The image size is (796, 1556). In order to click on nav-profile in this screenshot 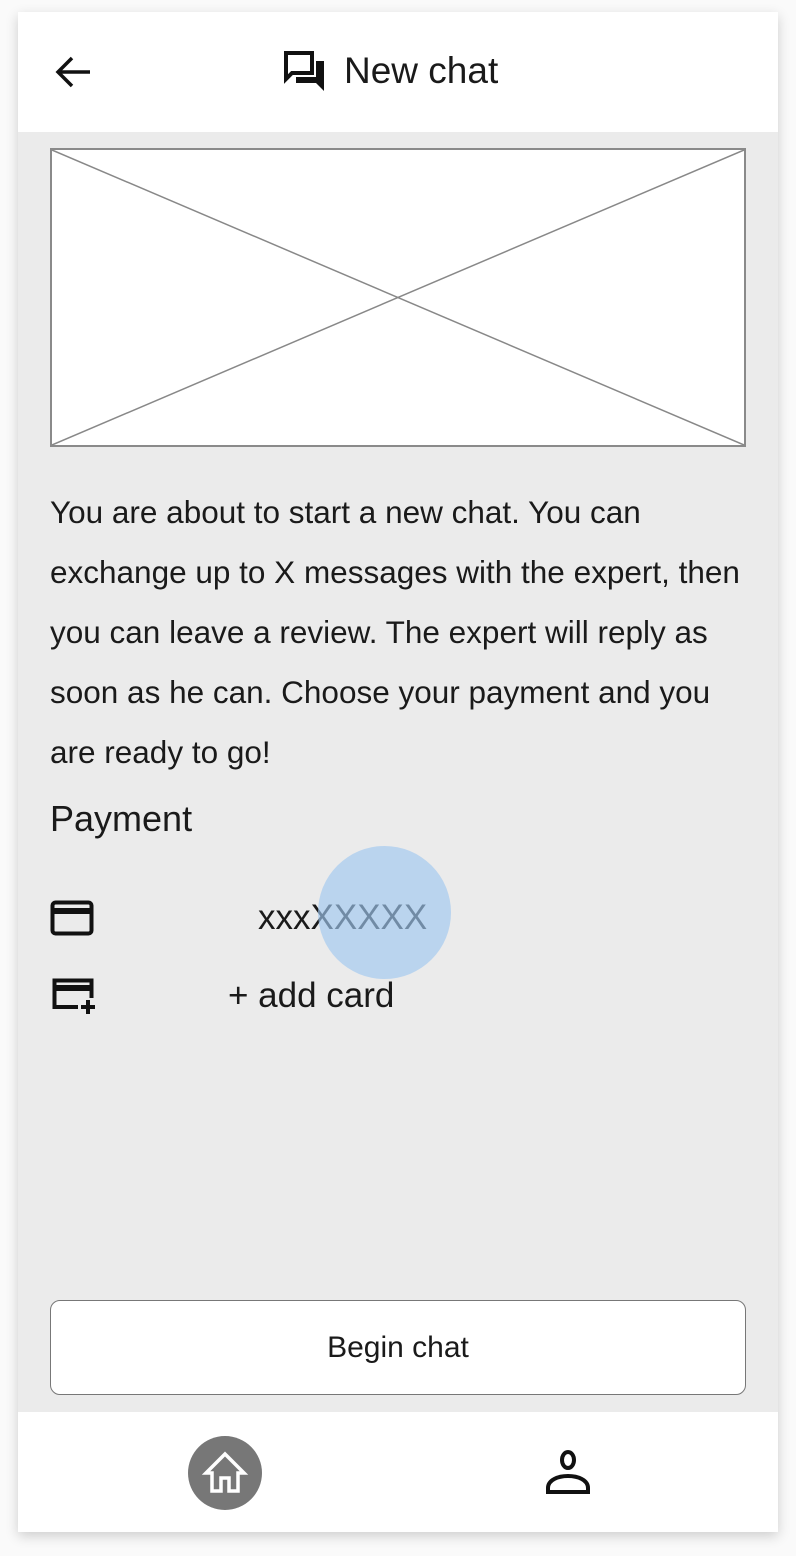, I will do `click(568, 1474)`.